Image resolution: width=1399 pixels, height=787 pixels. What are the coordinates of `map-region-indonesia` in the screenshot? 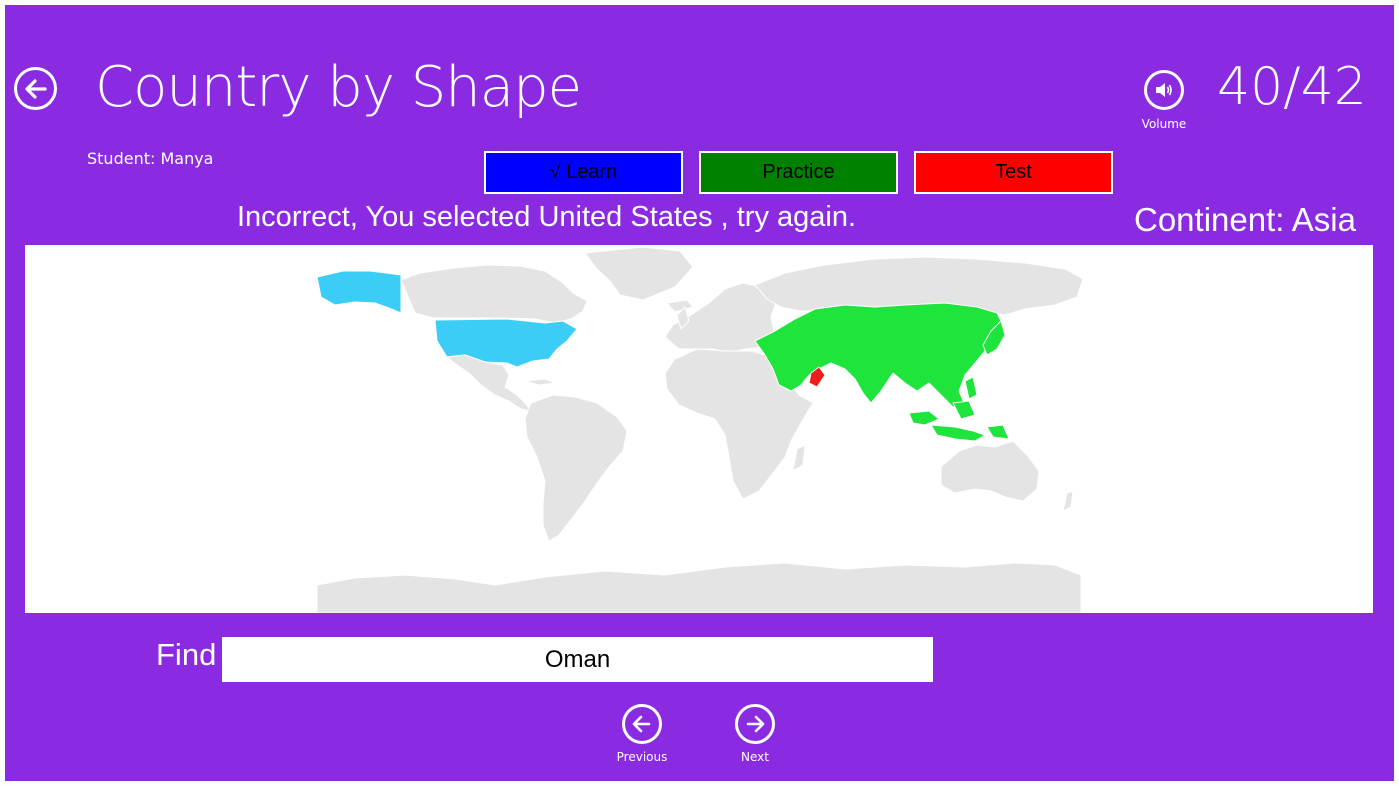 It's located at (958, 433).